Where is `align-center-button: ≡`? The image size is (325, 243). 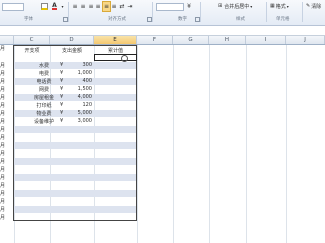 align-center-button: ≡ is located at coordinates (106, 6).